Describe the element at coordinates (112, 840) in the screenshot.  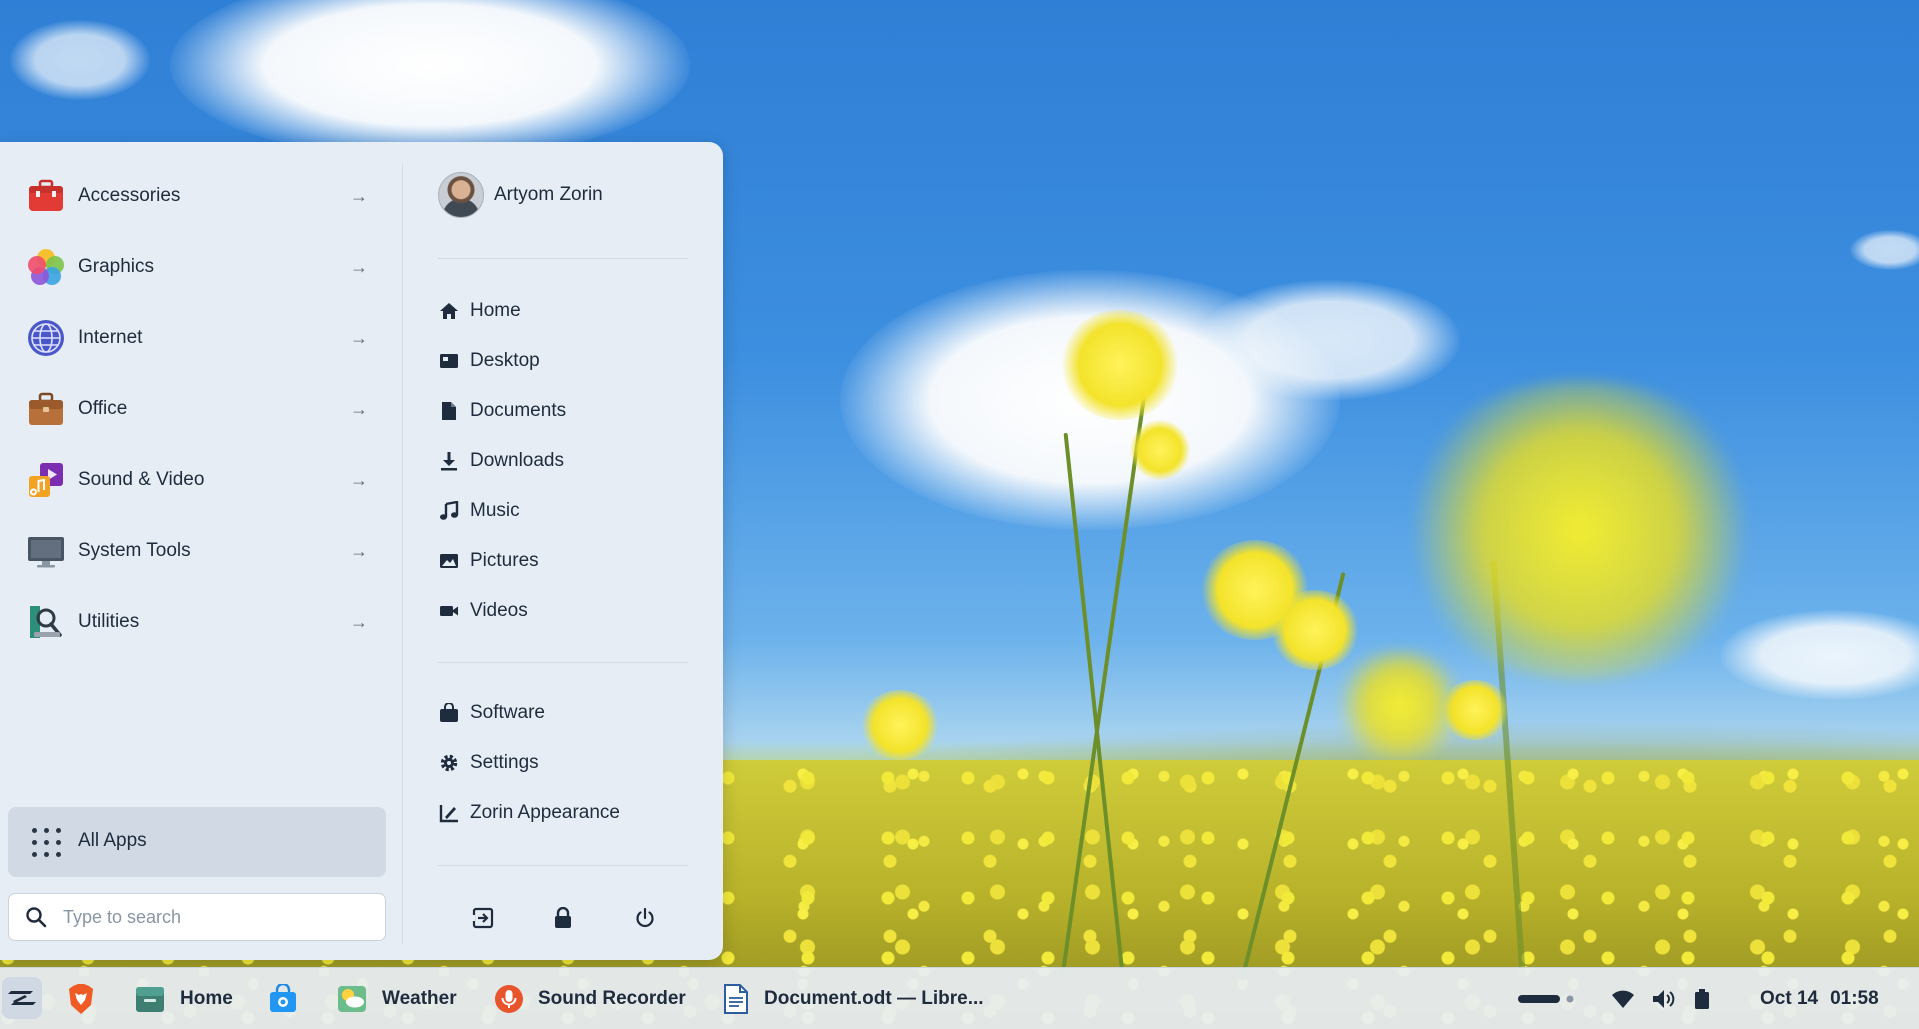
I see `all-apps-label: All Apps` at that location.